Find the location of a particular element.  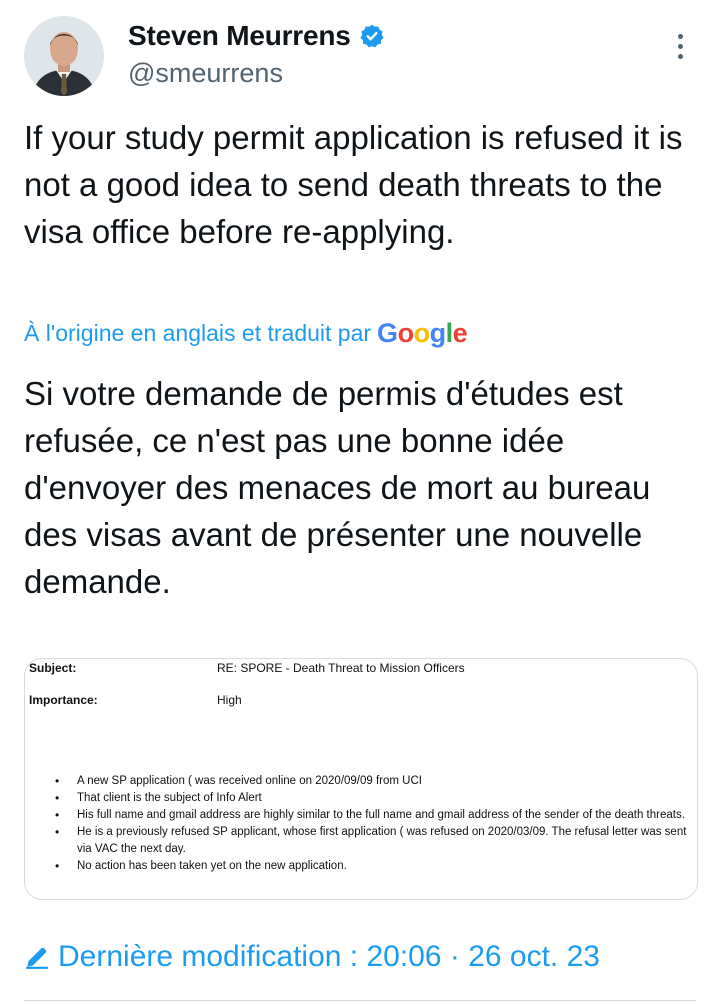

list-item: That client is the subject of Info Alert is located at coordinates (371, 798).